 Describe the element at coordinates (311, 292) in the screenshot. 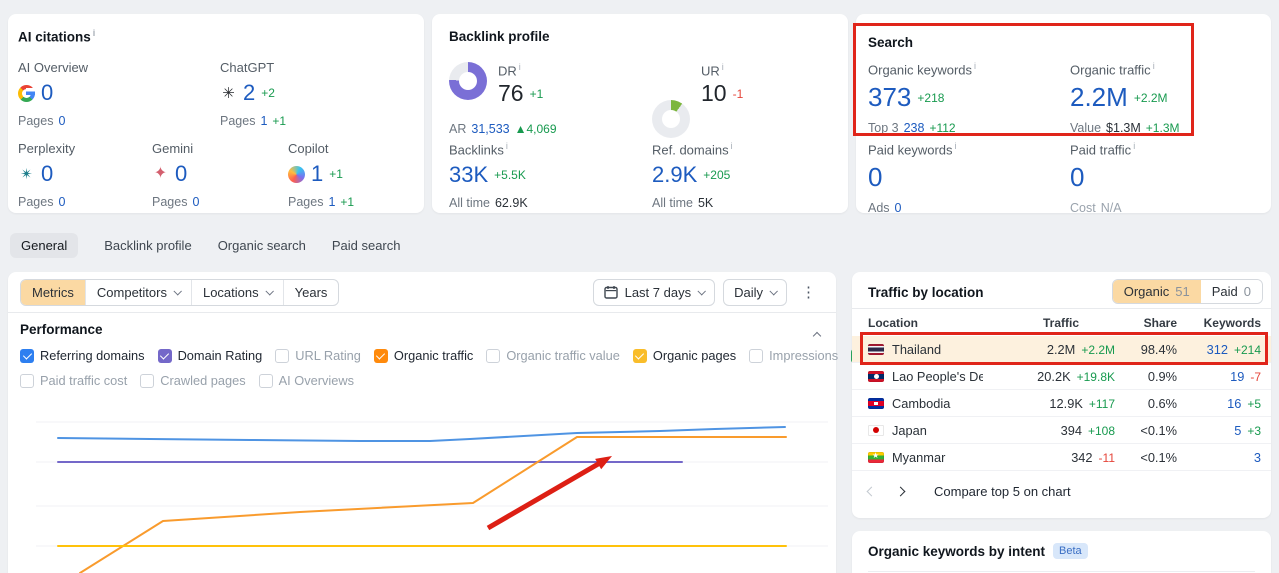

I see `segment-years: Years` at that location.